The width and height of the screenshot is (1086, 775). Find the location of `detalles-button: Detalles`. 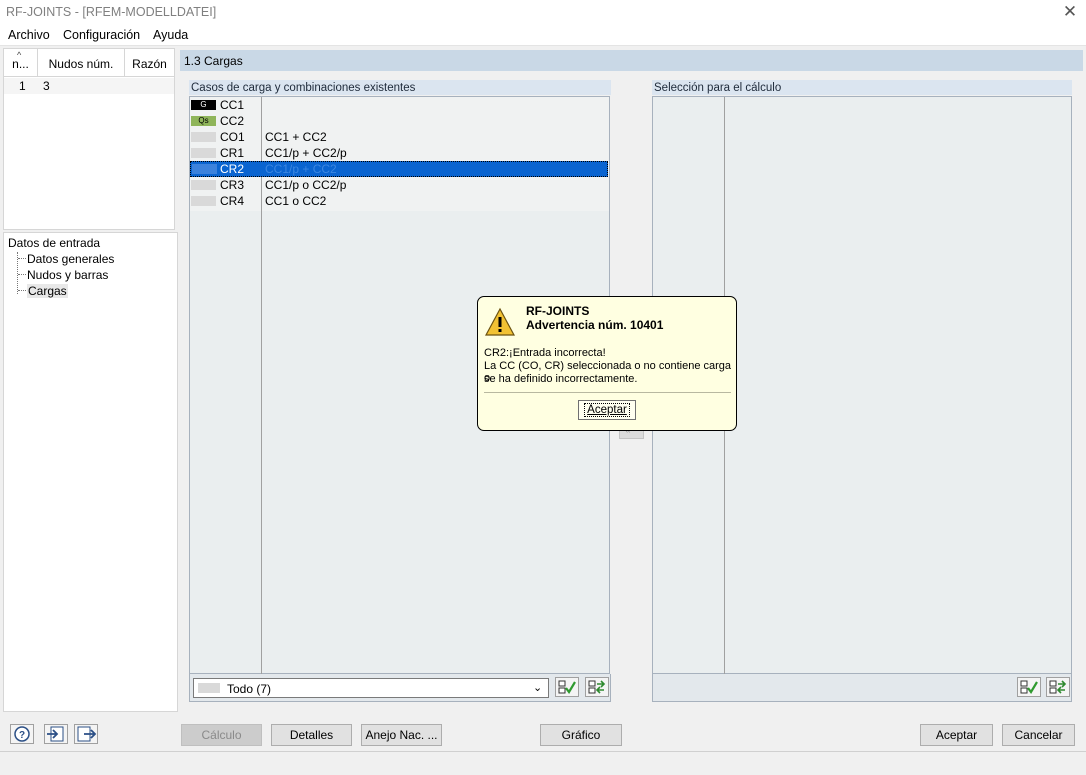

detalles-button: Detalles is located at coordinates (311, 735).